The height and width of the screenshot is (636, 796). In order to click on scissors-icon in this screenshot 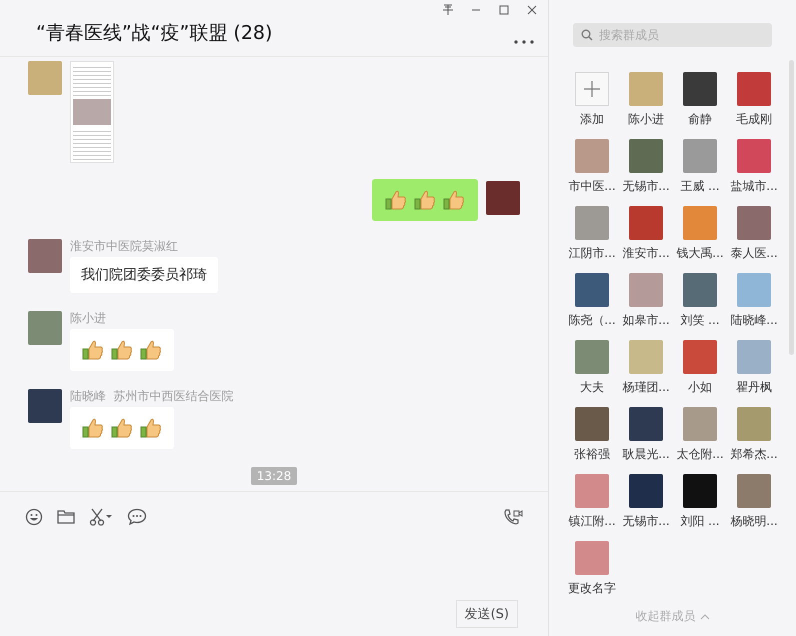, I will do `click(101, 517)`.